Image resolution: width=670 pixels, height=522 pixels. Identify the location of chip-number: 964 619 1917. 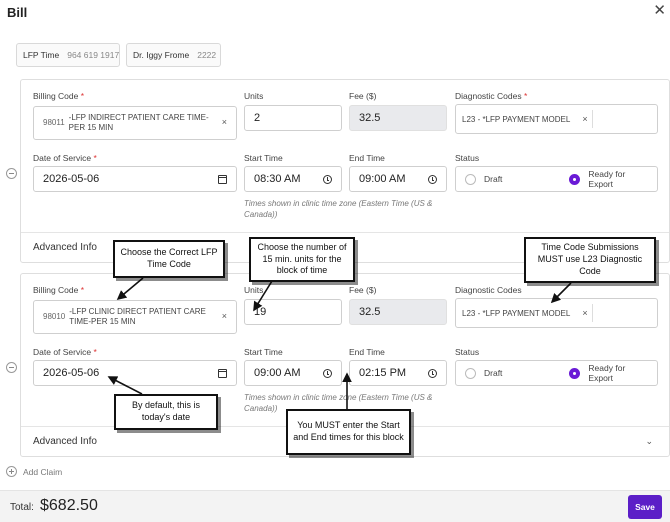
(93, 55).